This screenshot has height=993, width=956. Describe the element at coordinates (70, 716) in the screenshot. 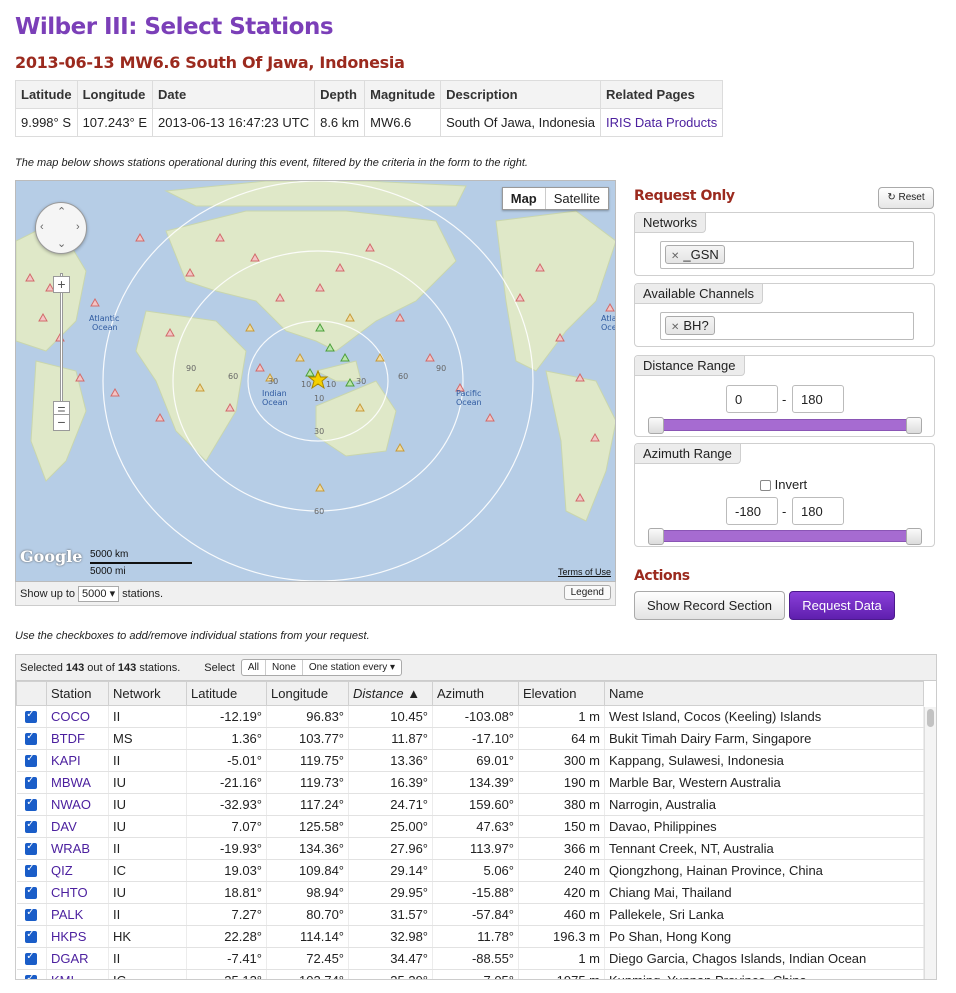

I see `station-link: COCO` at that location.